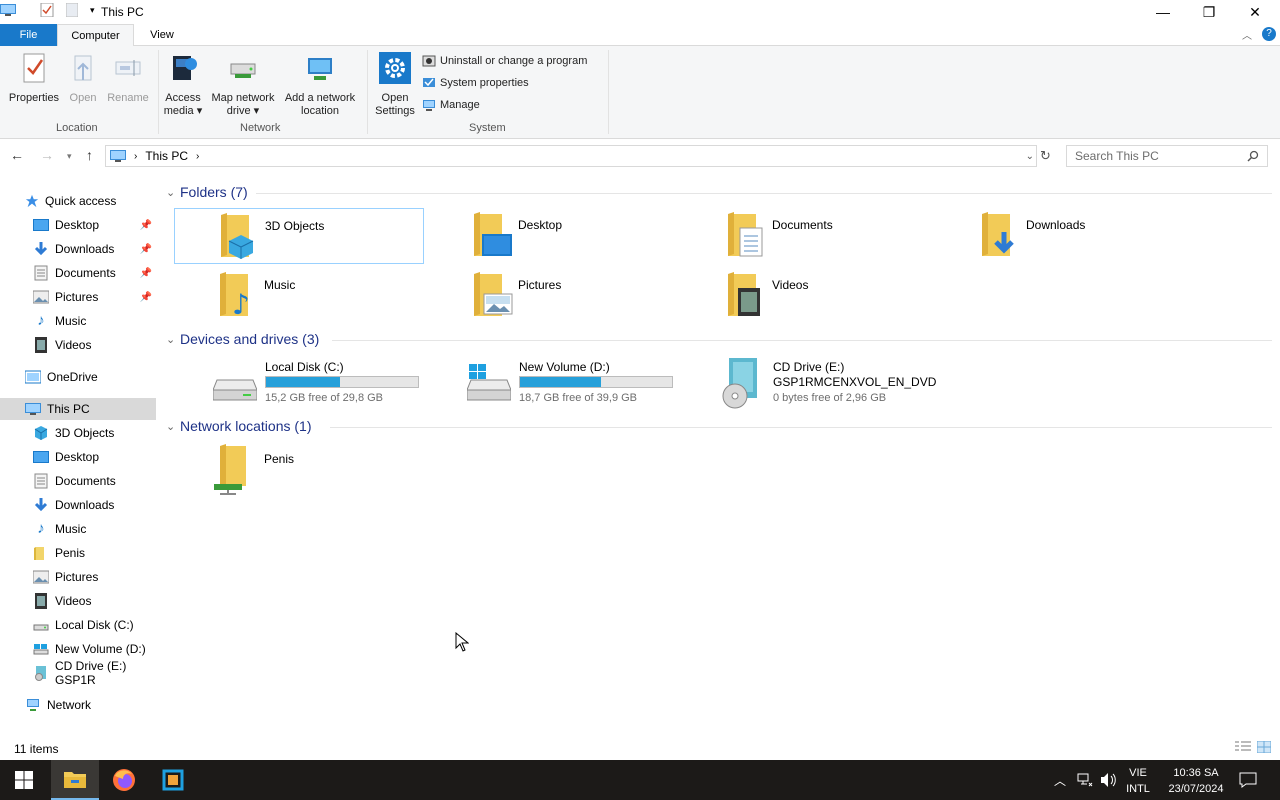 This screenshot has width=1280, height=800. I want to click on map-network-drive-button: Map network drive ▾, so click(243, 85).